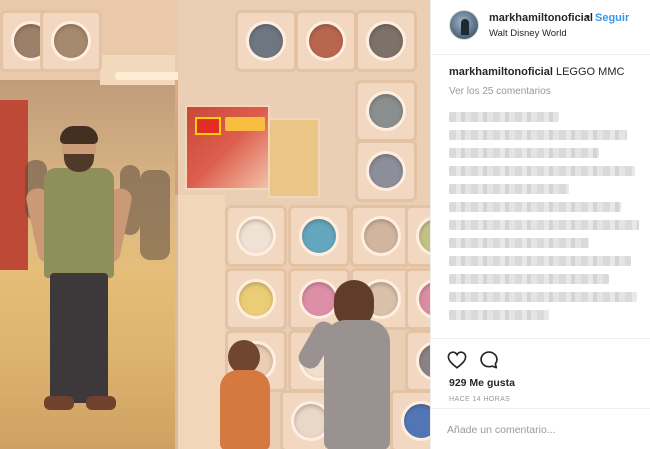  Describe the element at coordinates (479, 399) in the screenshot. I see `post-timestamp: HACE 14 HORAS` at that location.